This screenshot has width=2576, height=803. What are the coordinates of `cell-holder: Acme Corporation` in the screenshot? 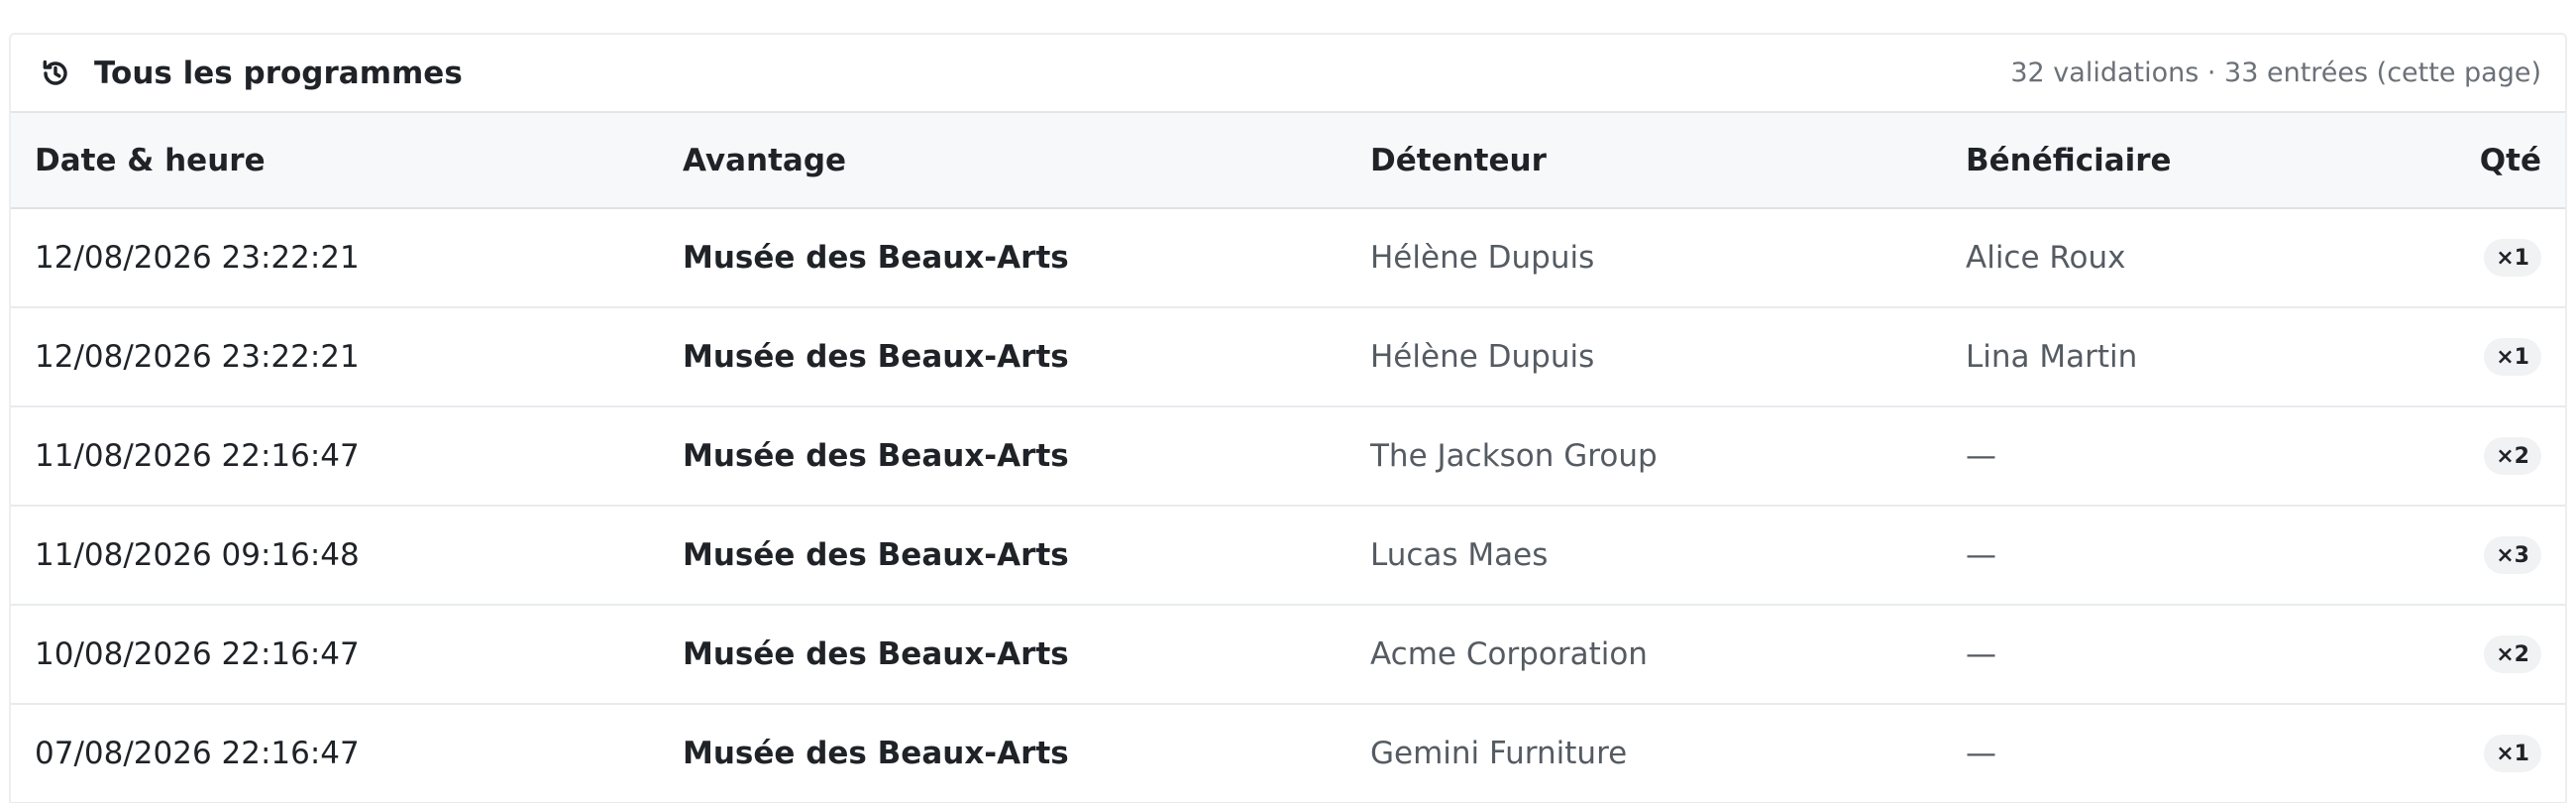 It's located at (1509, 654).